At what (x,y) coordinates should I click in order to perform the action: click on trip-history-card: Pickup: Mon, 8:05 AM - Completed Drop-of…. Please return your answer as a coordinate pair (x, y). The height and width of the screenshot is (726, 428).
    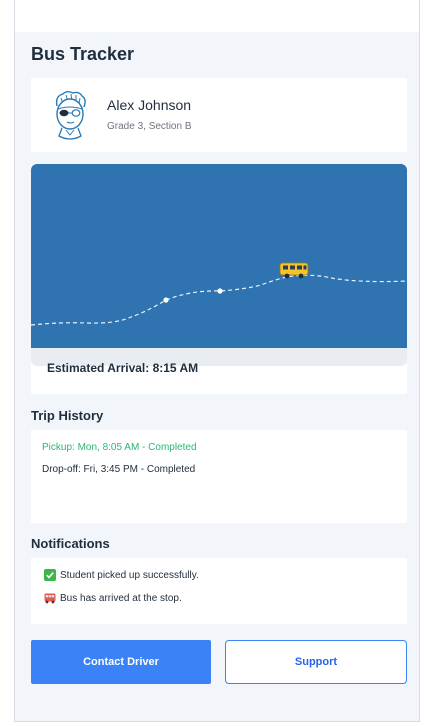
    Looking at the image, I should click on (219, 476).